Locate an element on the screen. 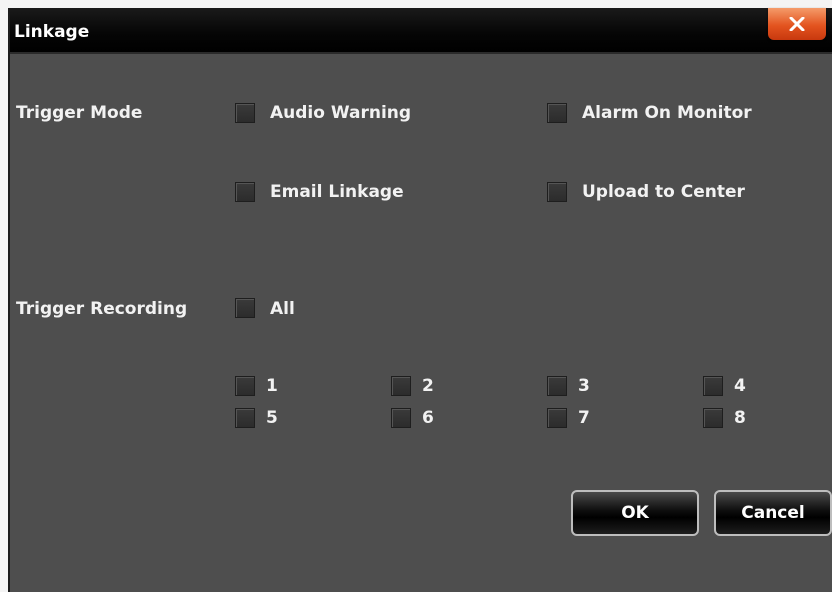  upload-to-center-checkbox is located at coordinates (557, 192).